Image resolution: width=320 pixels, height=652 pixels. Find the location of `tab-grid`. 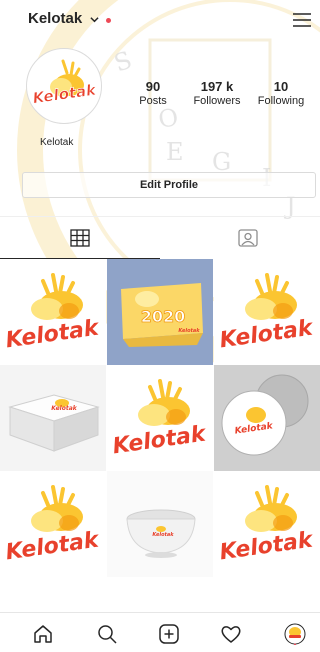

tab-grid is located at coordinates (80, 238).